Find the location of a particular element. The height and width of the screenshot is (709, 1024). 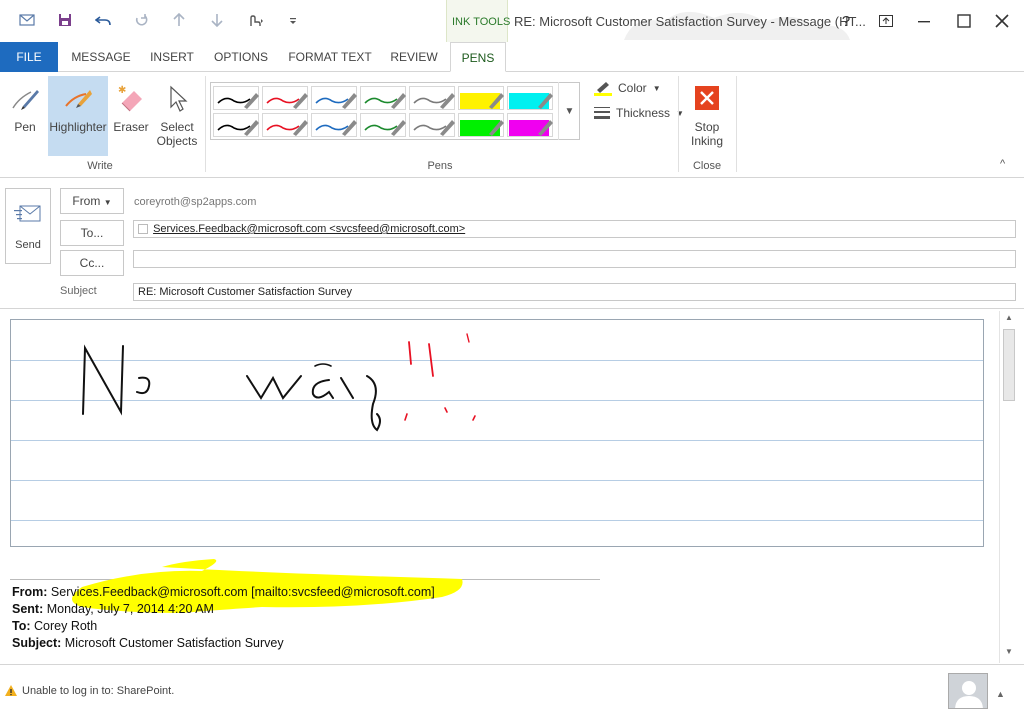

tab-review: REVIEW is located at coordinates (414, 57).